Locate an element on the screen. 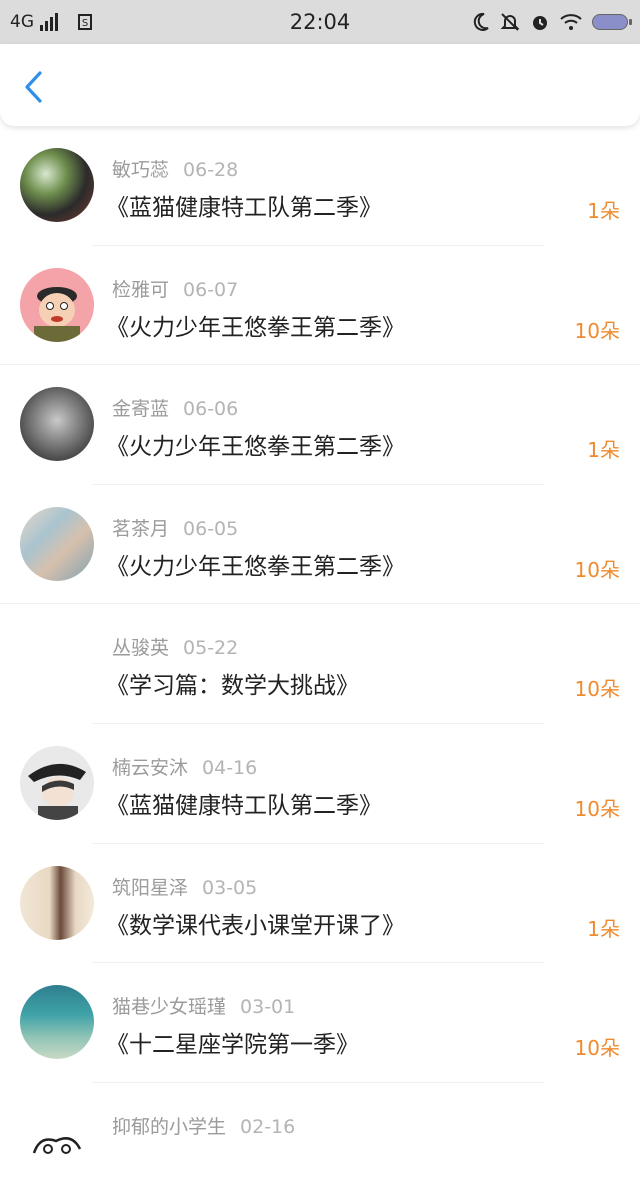  status-right is located at coordinates (552, 22).